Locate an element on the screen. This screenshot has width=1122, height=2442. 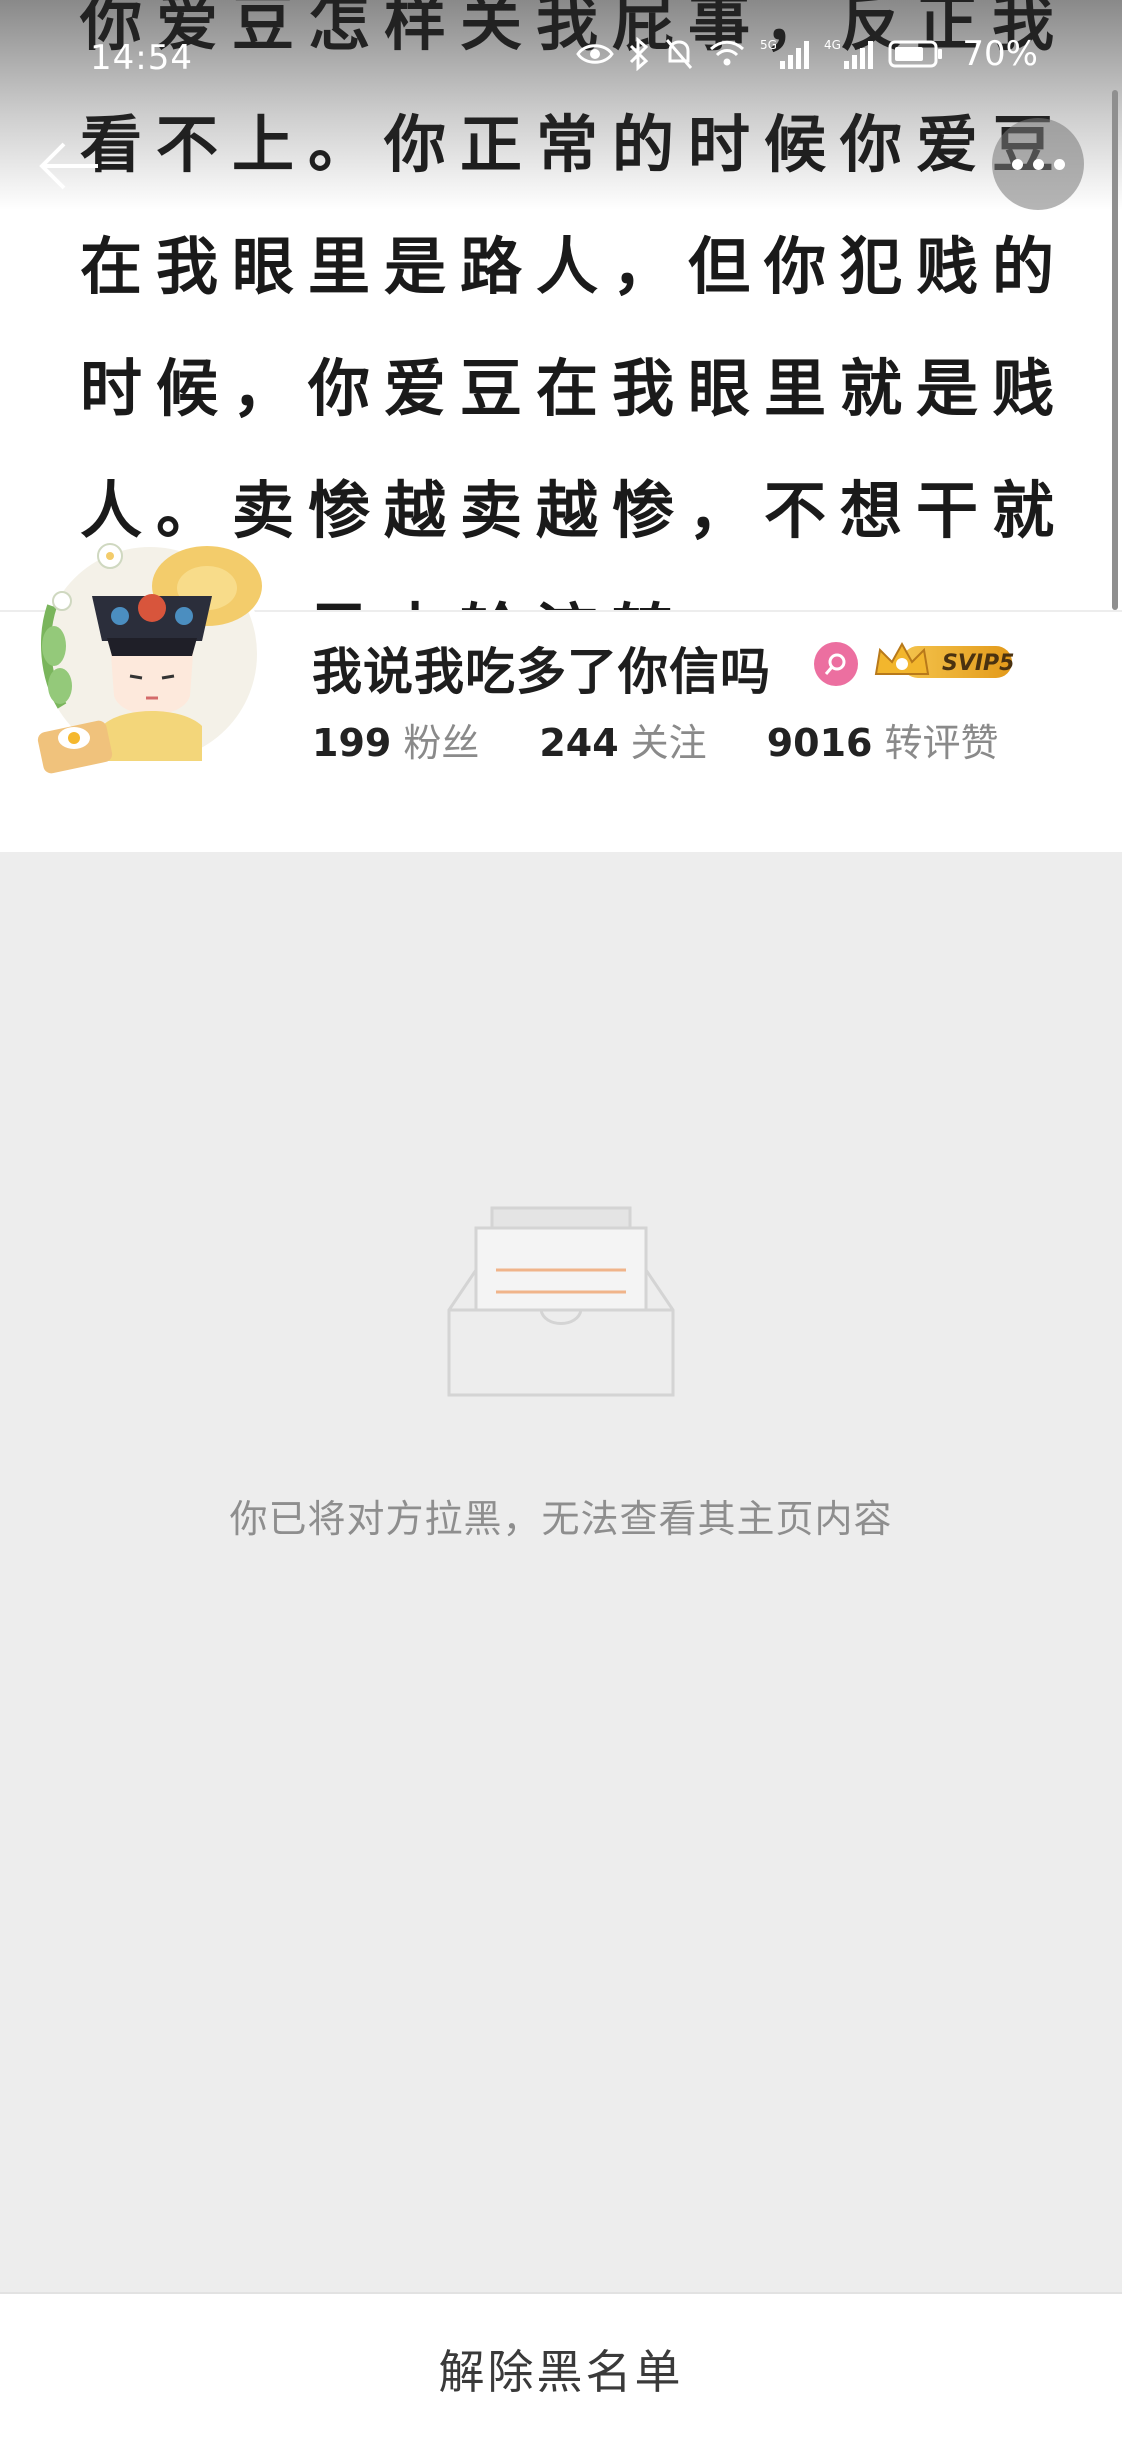
stat-followers: 199 粉丝 is located at coordinates (395, 739).